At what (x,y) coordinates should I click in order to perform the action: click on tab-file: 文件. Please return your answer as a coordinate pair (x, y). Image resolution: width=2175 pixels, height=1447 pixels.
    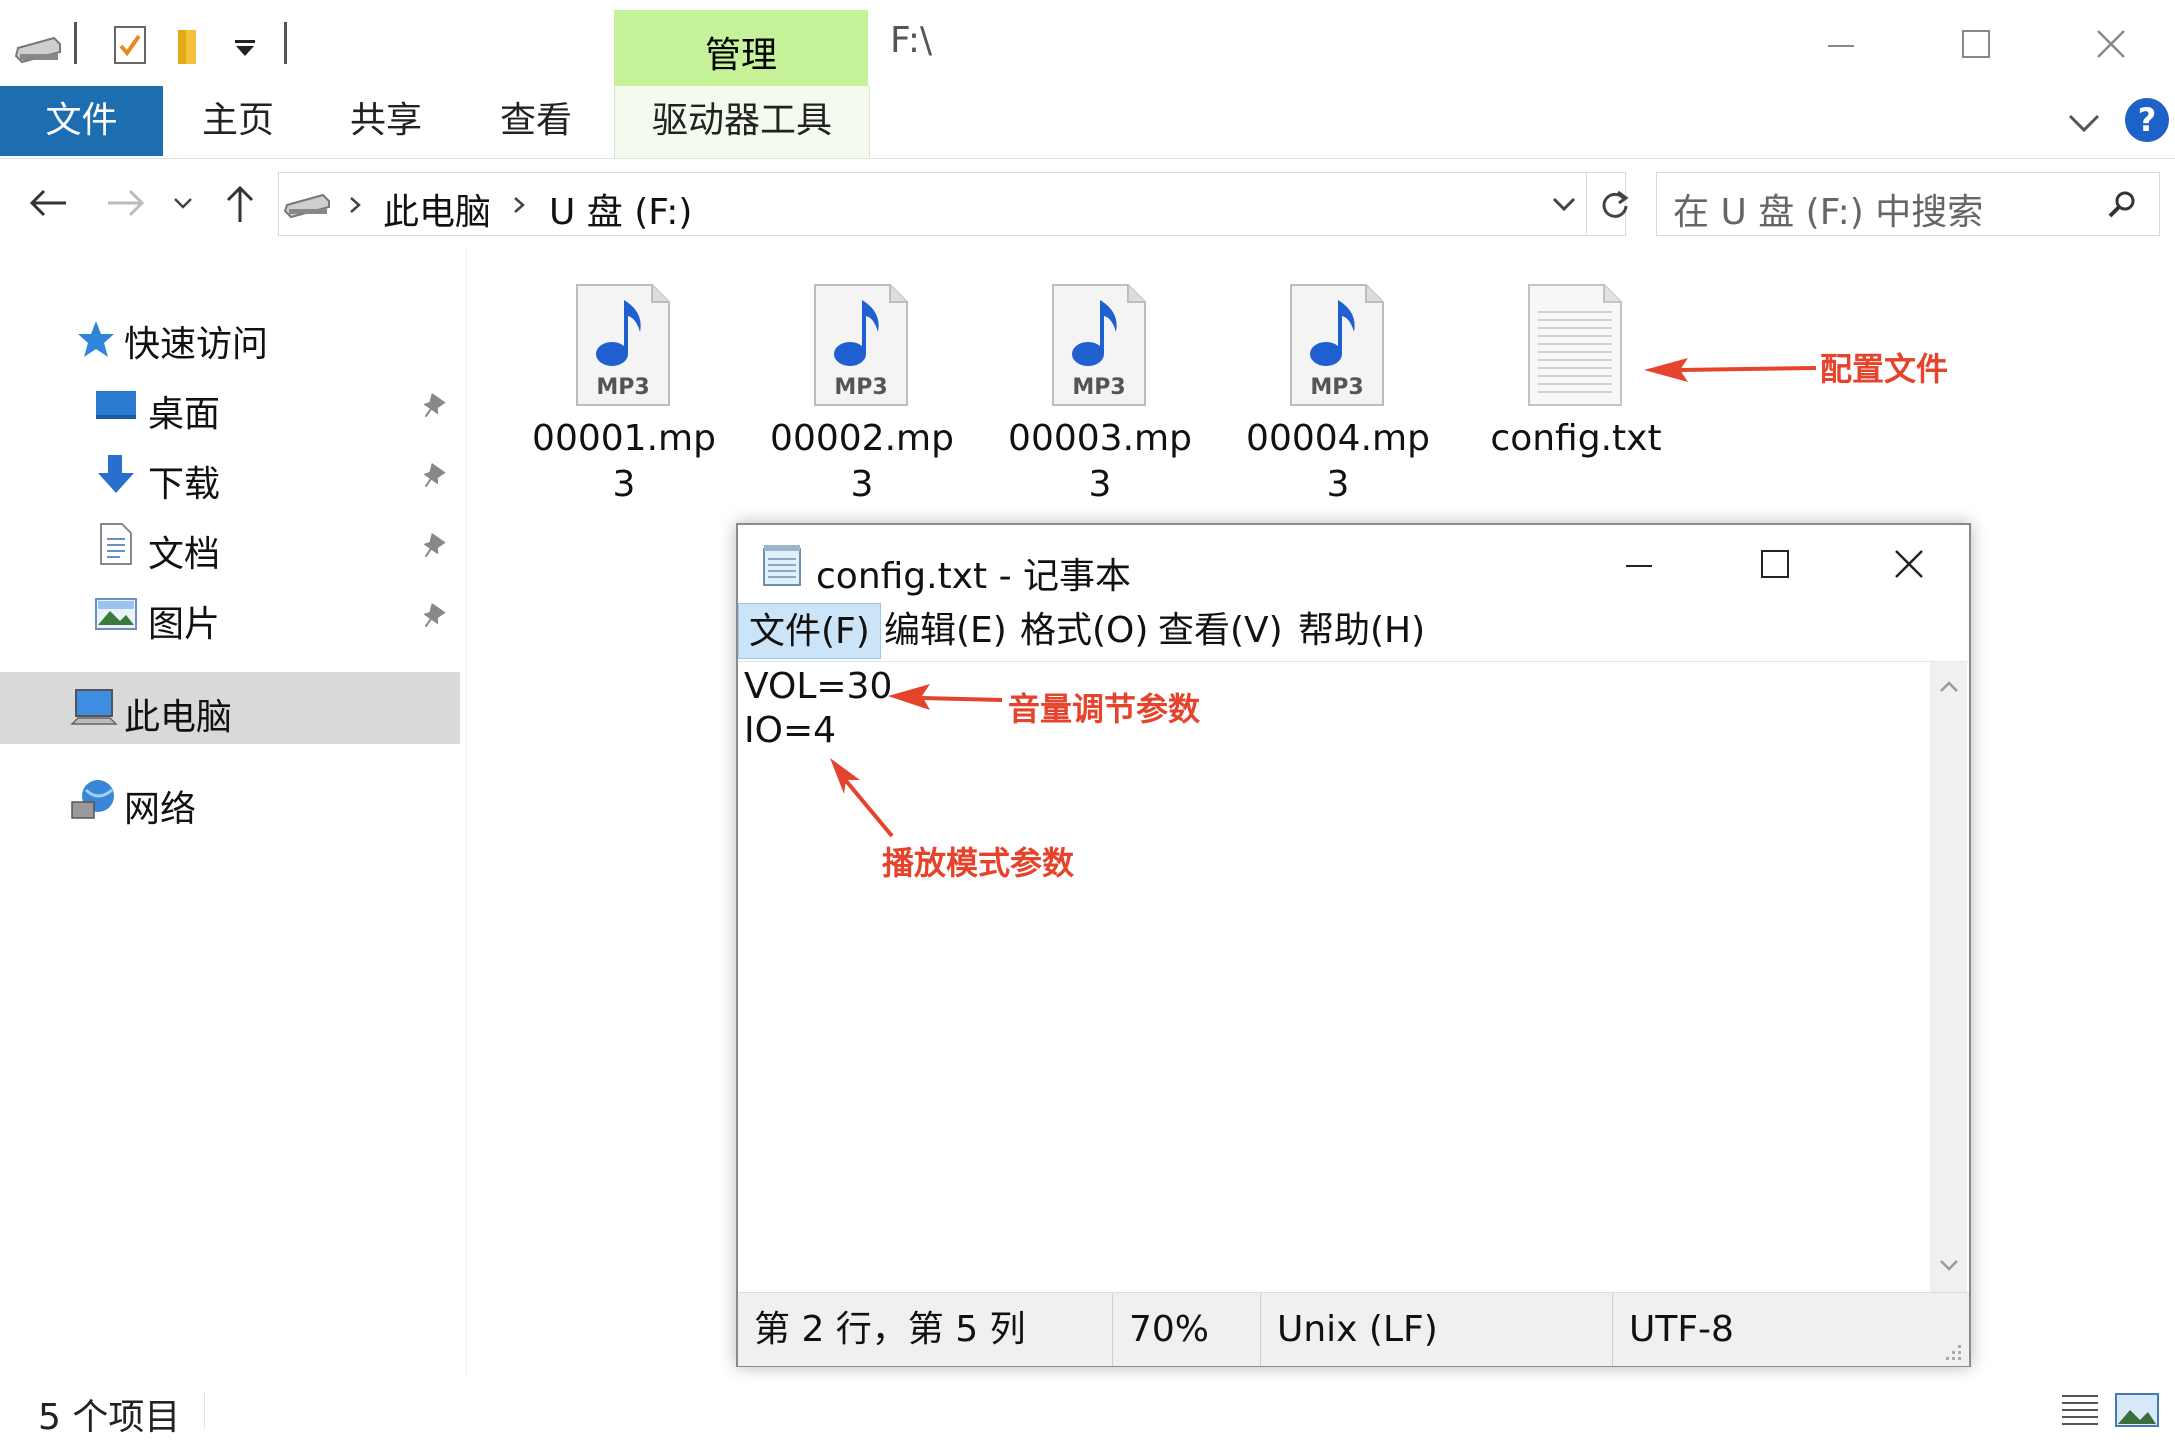
    Looking at the image, I should click on (81, 121).